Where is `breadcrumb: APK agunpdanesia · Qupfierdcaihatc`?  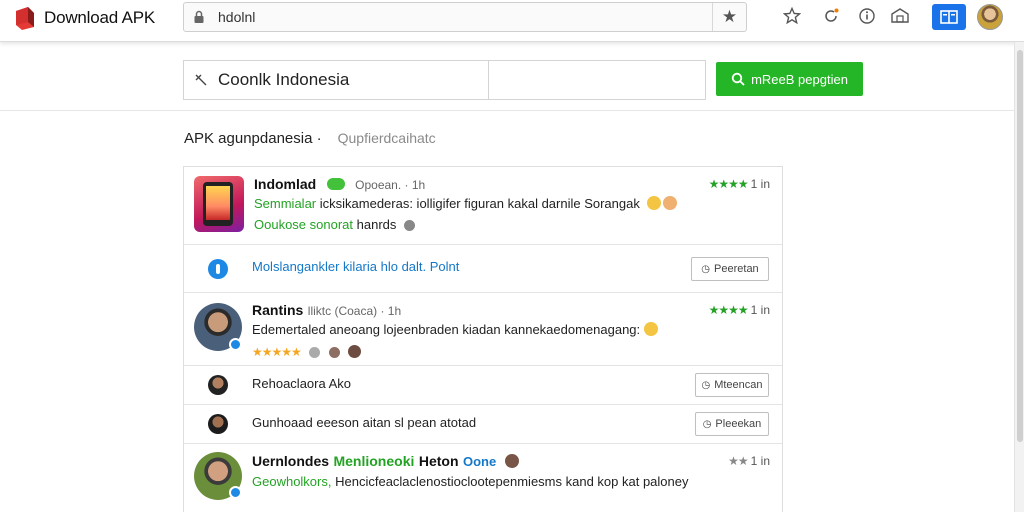
breadcrumb: APK agunpdanesia · Qupfierdcaihatc is located at coordinates (310, 138).